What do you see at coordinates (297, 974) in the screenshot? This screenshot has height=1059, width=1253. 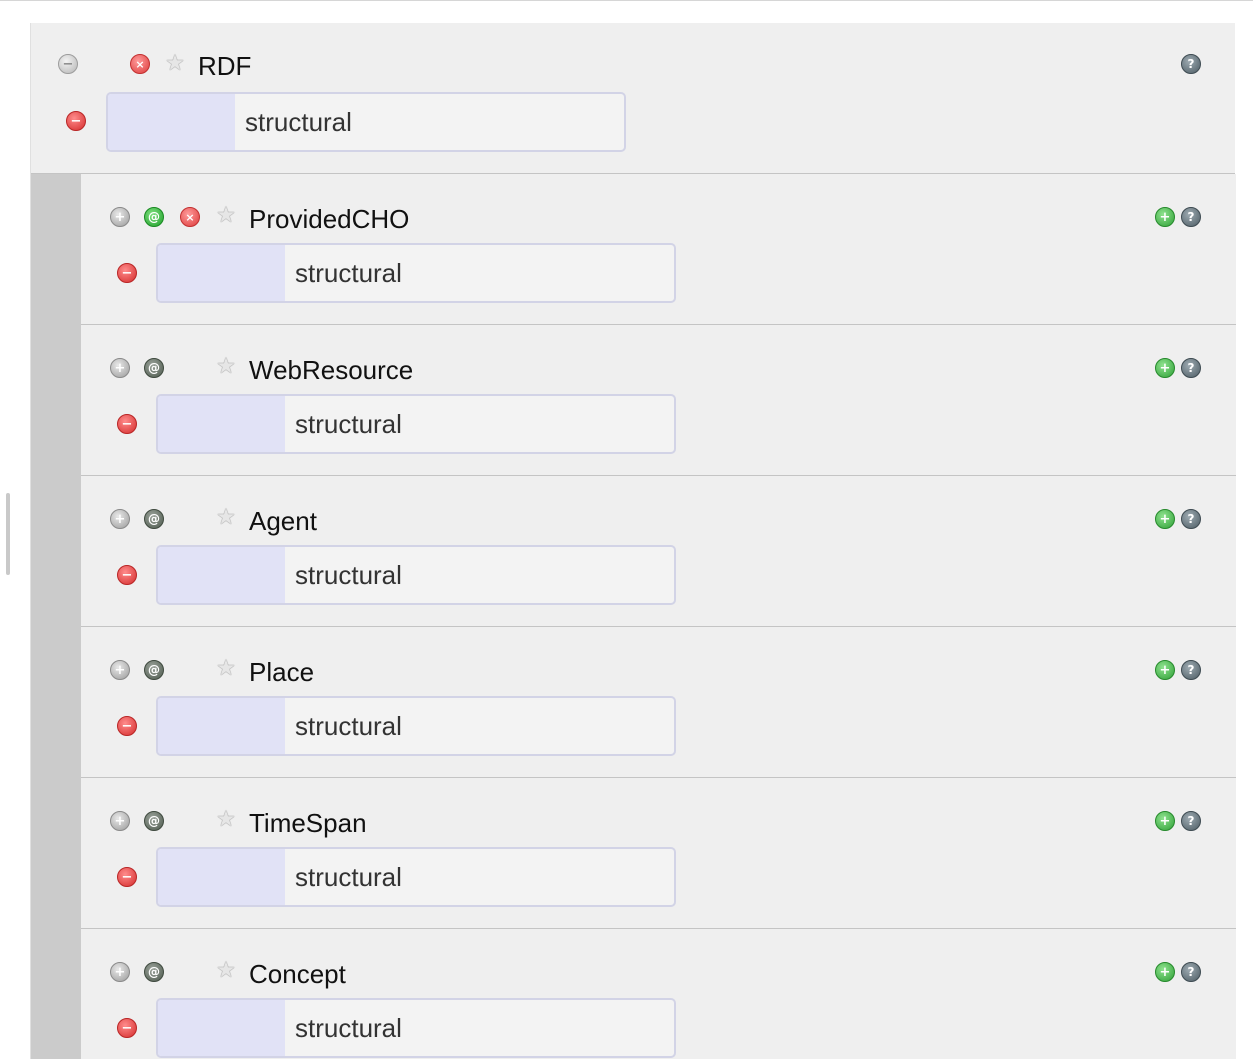 I see `element-name: Concept` at bounding box center [297, 974].